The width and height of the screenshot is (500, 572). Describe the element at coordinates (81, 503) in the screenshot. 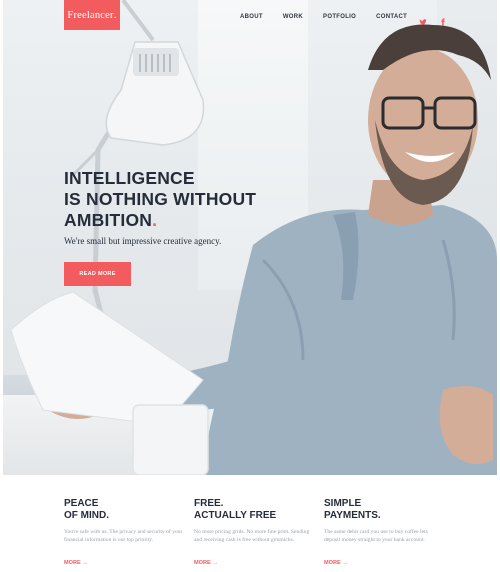

I see `feature-title-line-1: PEACE` at that location.